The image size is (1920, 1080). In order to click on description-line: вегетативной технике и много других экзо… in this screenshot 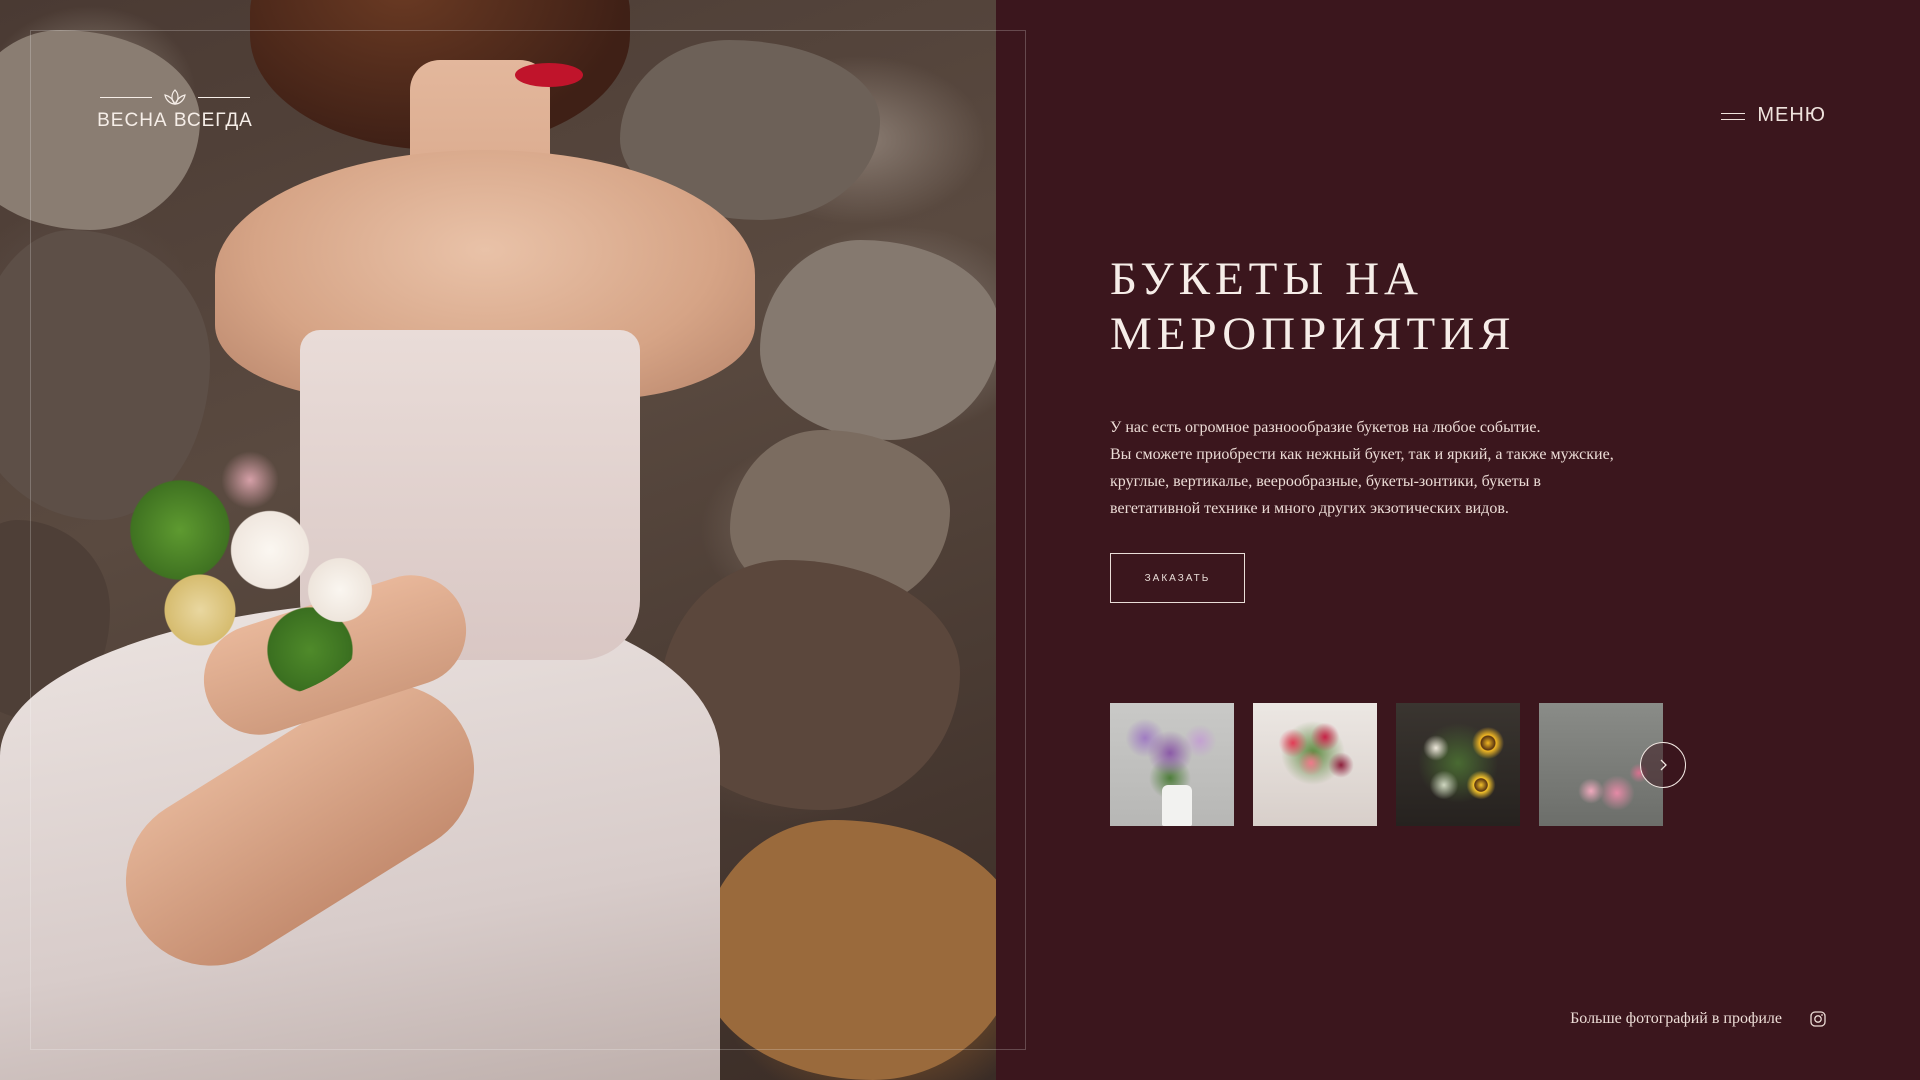, I will do `click(1309, 508)`.